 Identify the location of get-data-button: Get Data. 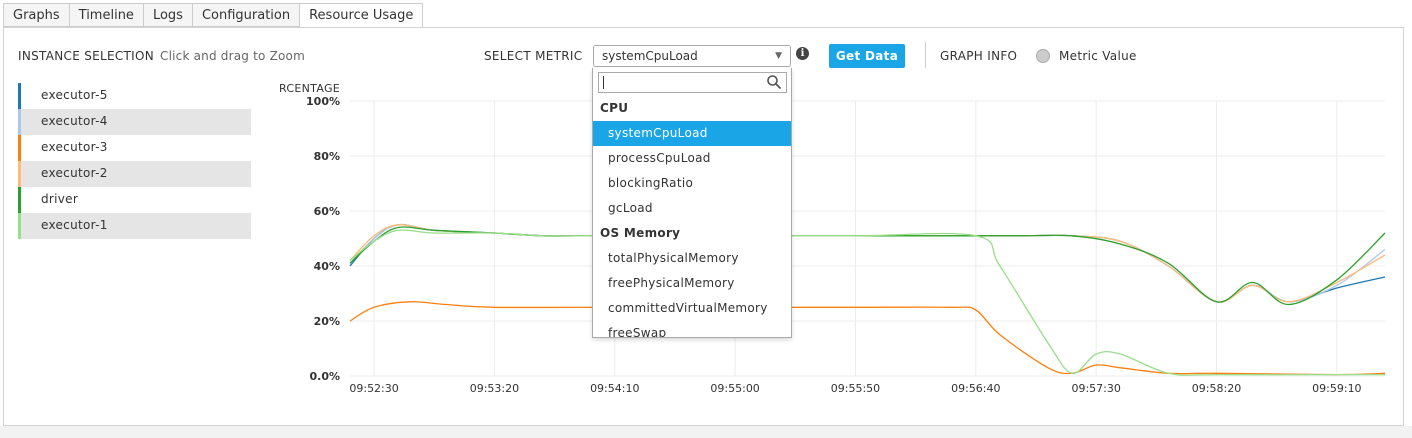
(867, 56).